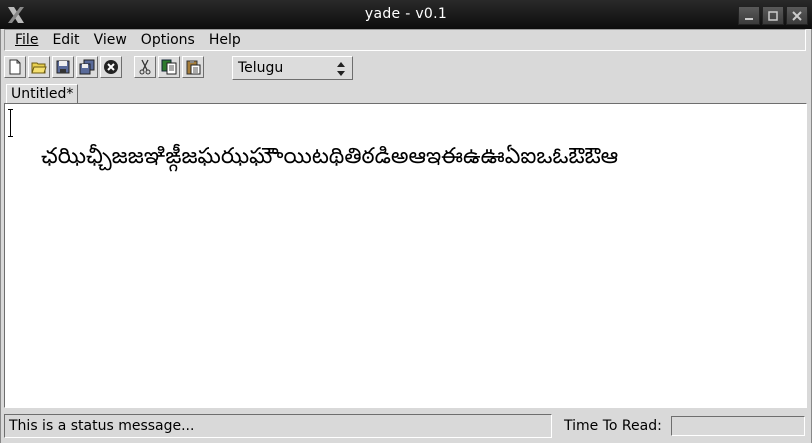 The image size is (812, 443). I want to click on menu-help: Help, so click(226, 40).